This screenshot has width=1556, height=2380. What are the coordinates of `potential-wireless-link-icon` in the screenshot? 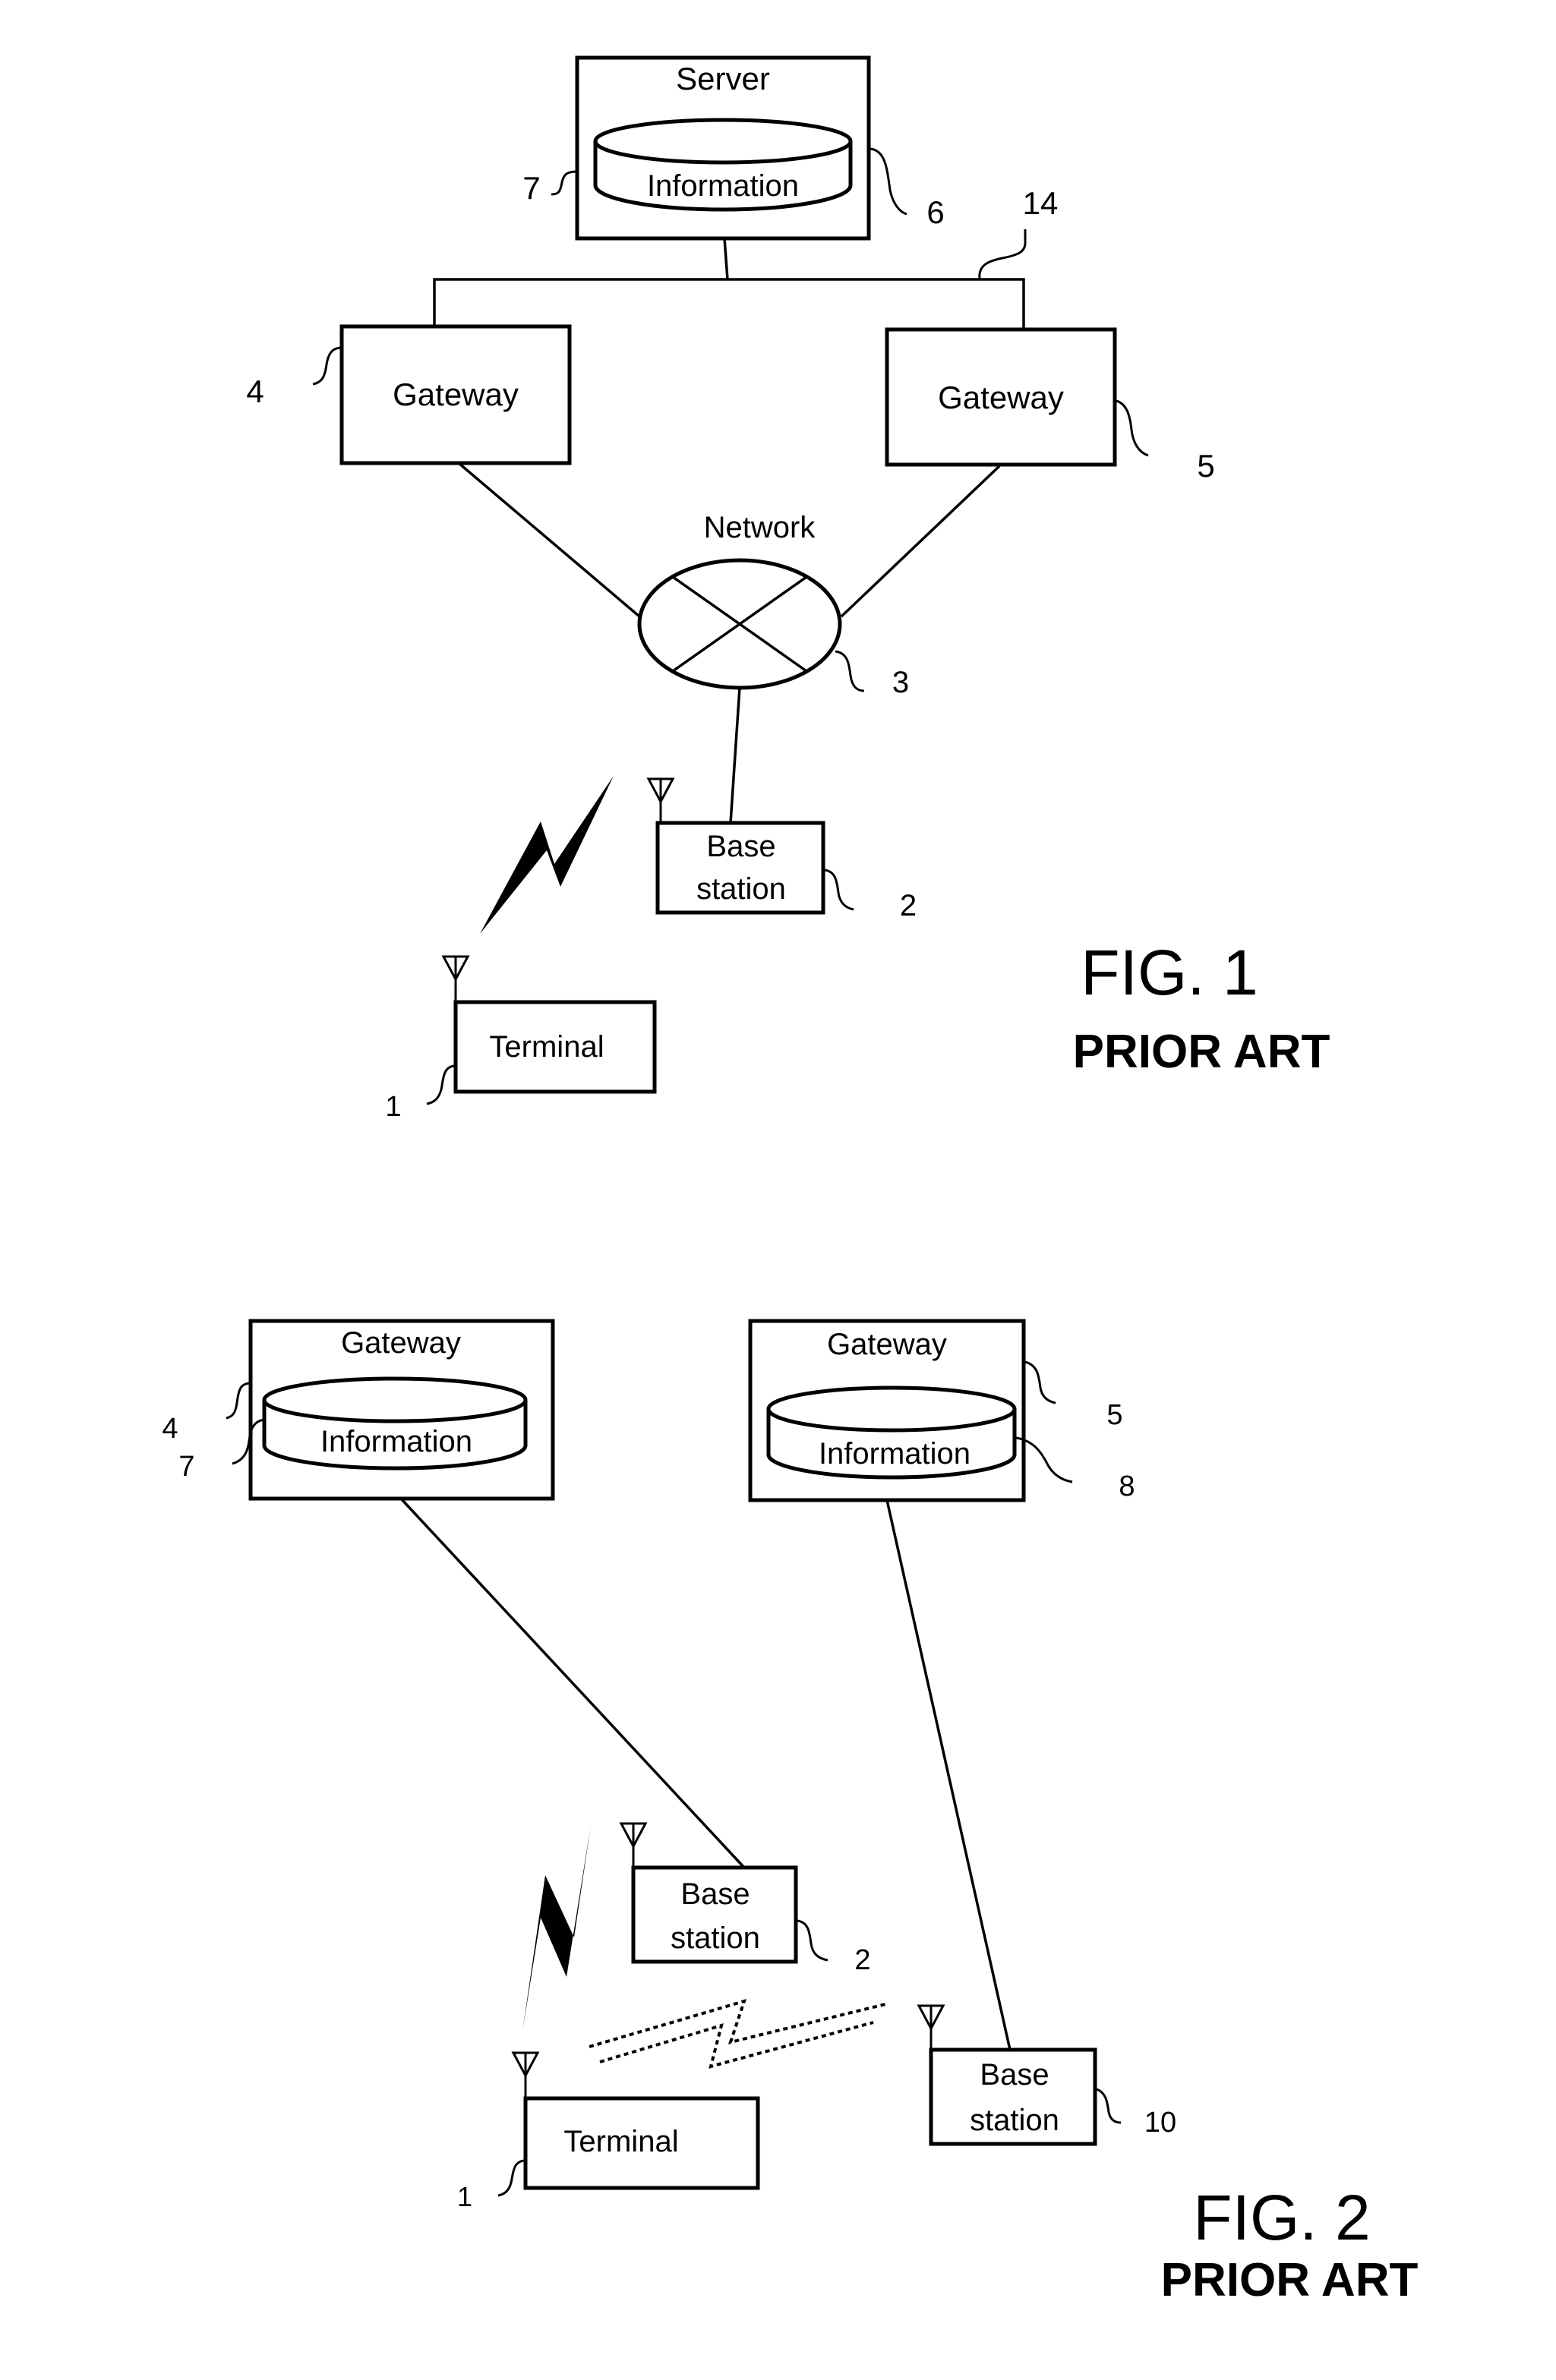 It's located at (737, 2024).